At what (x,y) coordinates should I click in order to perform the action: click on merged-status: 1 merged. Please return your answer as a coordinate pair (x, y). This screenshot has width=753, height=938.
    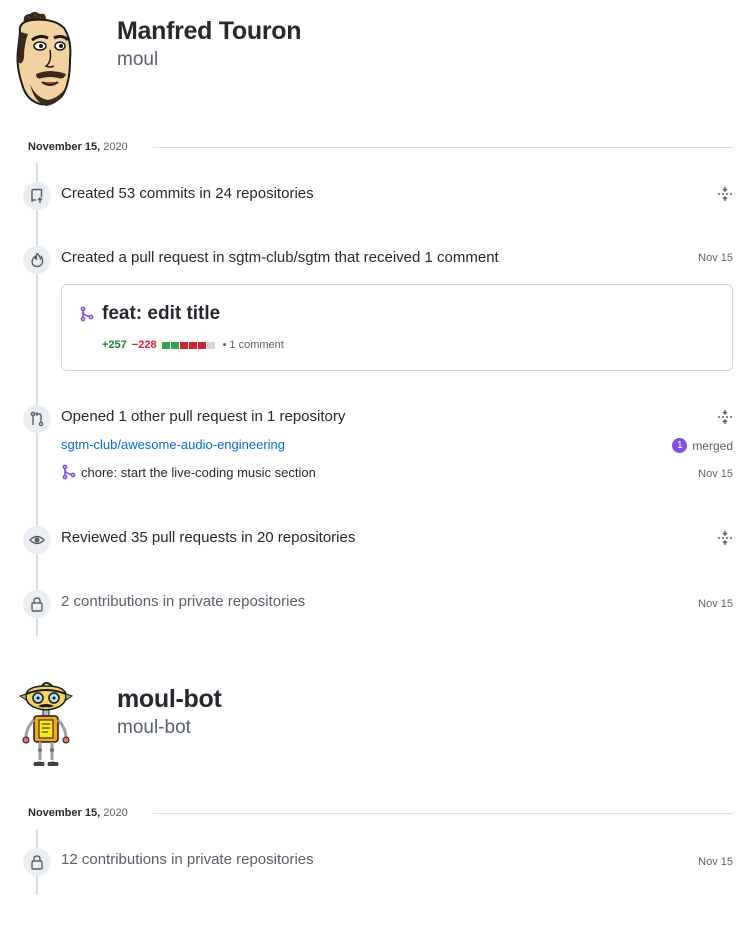
    Looking at the image, I should click on (702, 445).